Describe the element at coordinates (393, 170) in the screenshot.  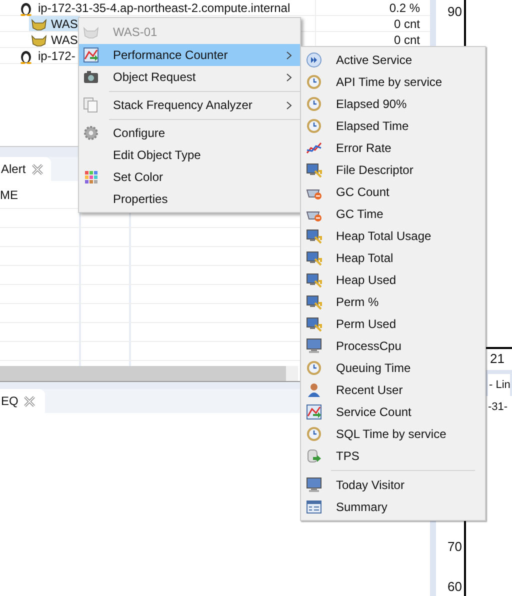
I see `menu-item: File Descriptor` at that location.